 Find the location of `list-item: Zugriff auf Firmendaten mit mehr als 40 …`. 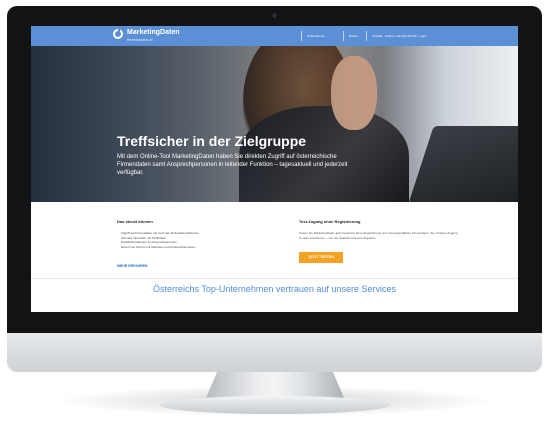

list-item: Zugriff auf Firmendaten mit mehr als 40 … is located at coordinates (160, 233).